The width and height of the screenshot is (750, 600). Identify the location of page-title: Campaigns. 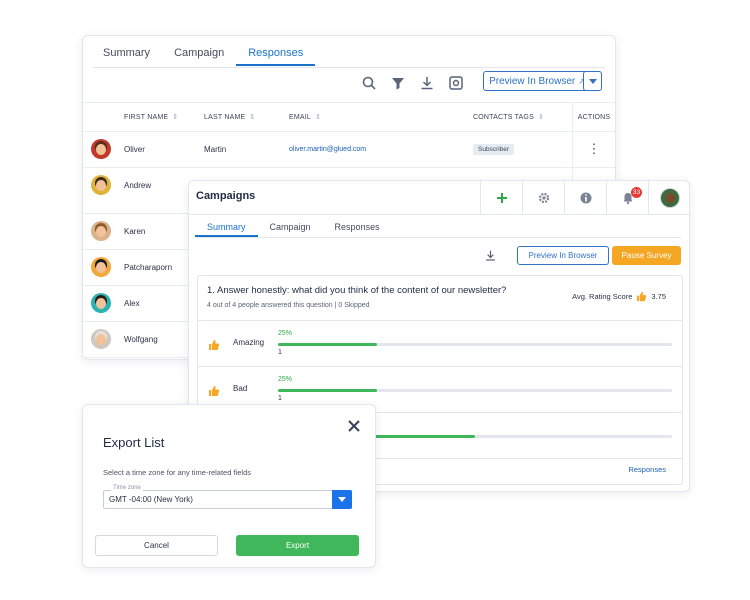
(226, 196).